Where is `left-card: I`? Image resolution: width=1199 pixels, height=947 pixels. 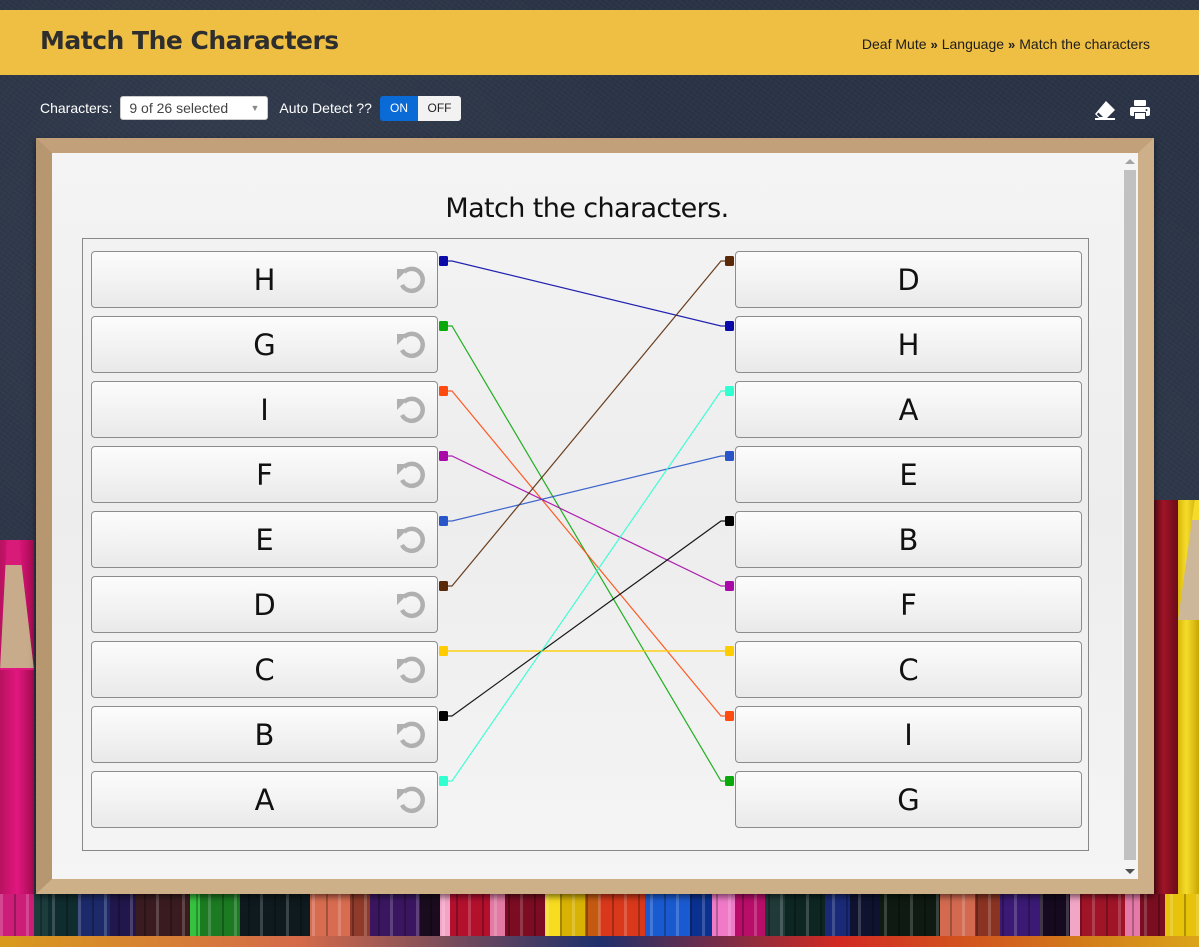
left-card: I is located at coordinates (264, 409).